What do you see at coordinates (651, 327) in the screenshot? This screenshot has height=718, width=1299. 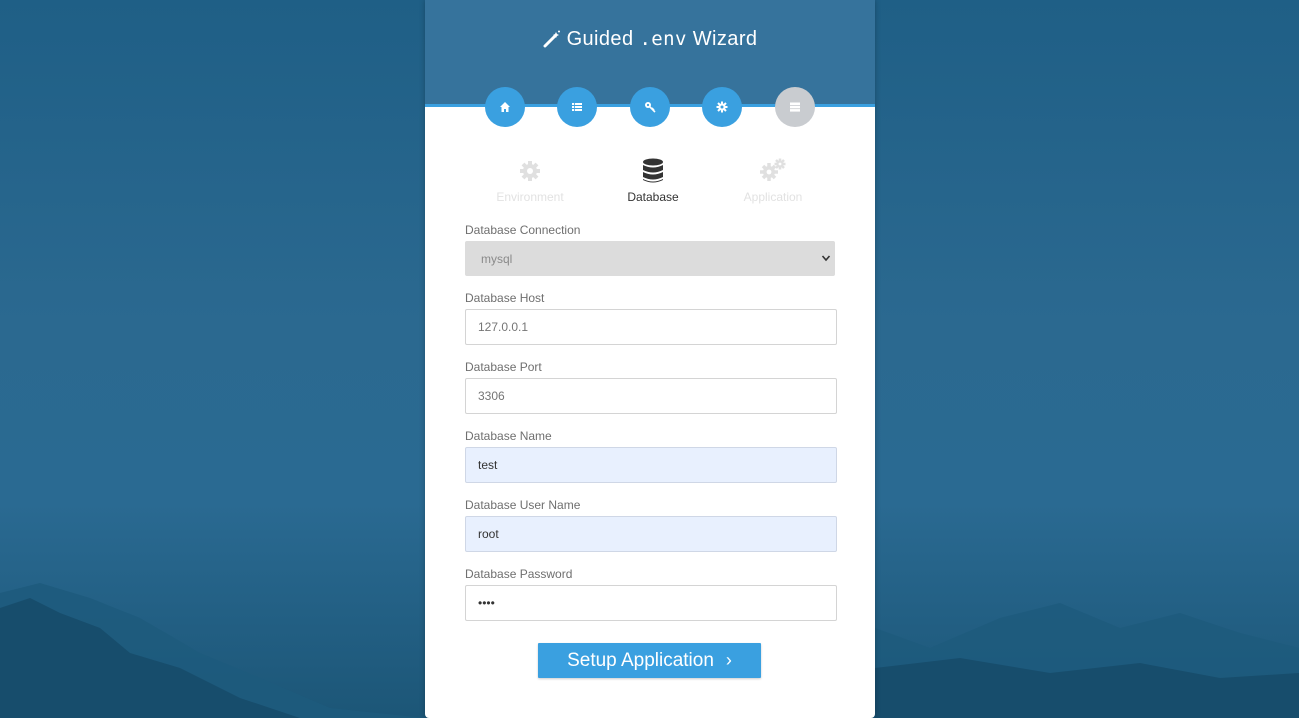 I see `host-input: 127.0.0.1` at bounding box center [651, 327].